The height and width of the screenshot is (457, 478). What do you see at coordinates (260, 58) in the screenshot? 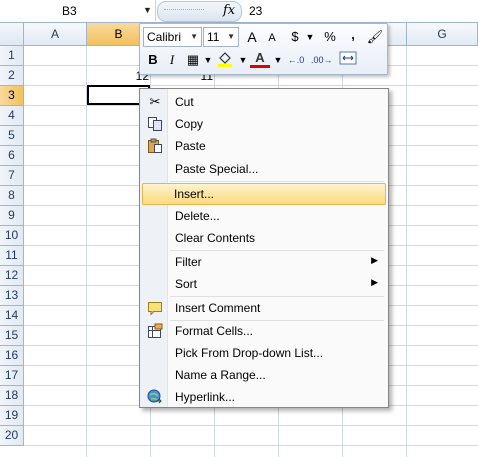
I see `font-color-button: A` at bounding box center [260, 58].